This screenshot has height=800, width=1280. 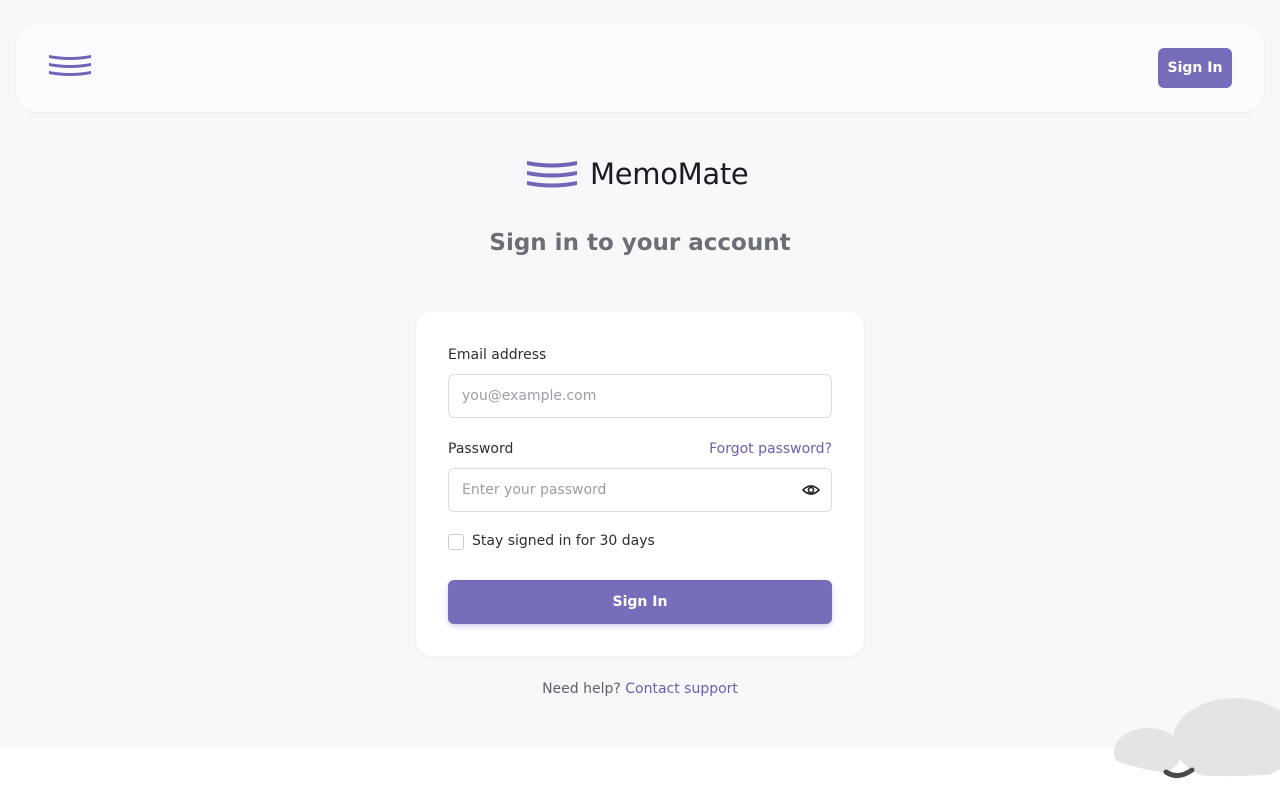 I want to click on help-footer: Need help? Contact support, so click(x=640, y=689).